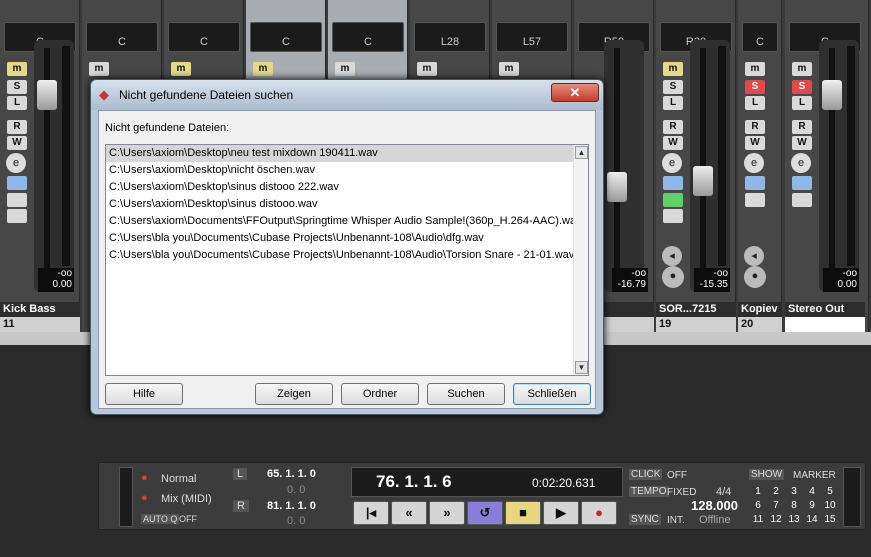 This screenshot has width=871, height=557. I want to click on record-mode: Normal, so click(178, 479).